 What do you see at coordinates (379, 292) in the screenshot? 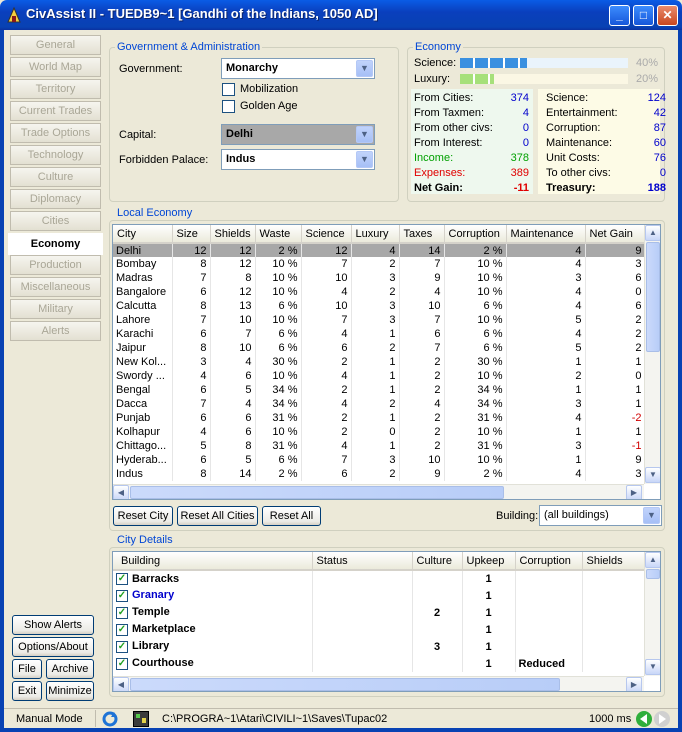
I see `table-row: Bangalore 6 12 10 % 4 2 4 10 % 4 0` at bounding box center [379, 292].